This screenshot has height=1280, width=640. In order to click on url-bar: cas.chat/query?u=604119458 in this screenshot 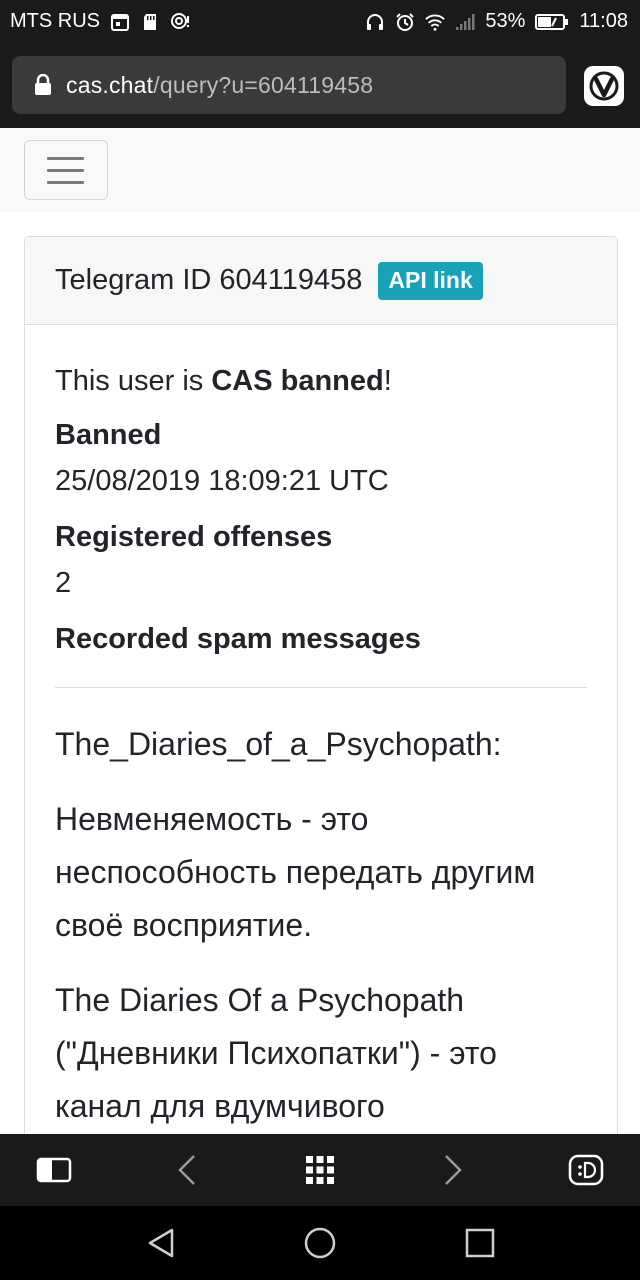, I will do `click(289, 85)`.